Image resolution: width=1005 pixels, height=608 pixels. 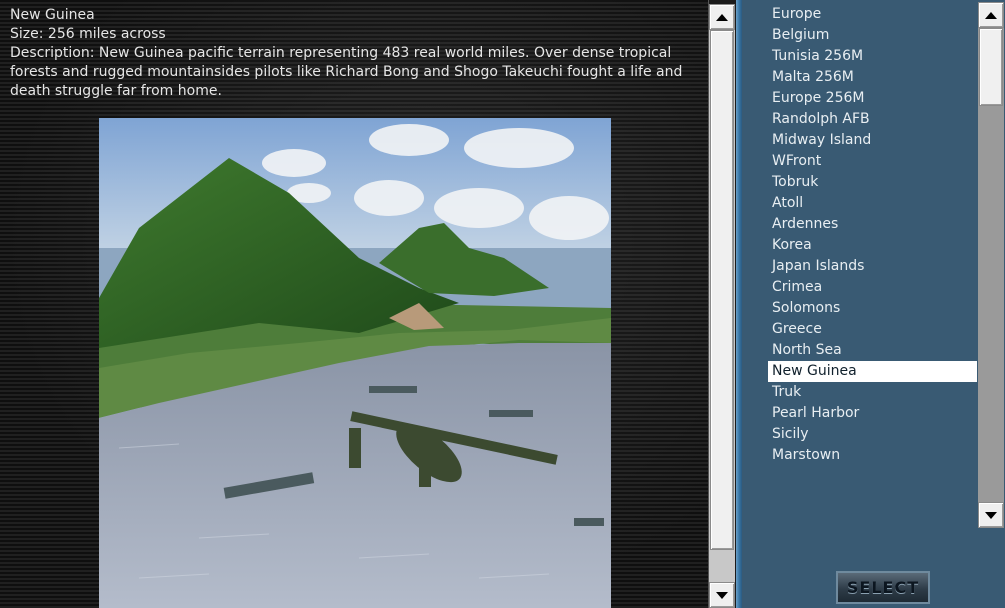 I want to click on map-list-item: New Guinea, so click(x=872, y=371).